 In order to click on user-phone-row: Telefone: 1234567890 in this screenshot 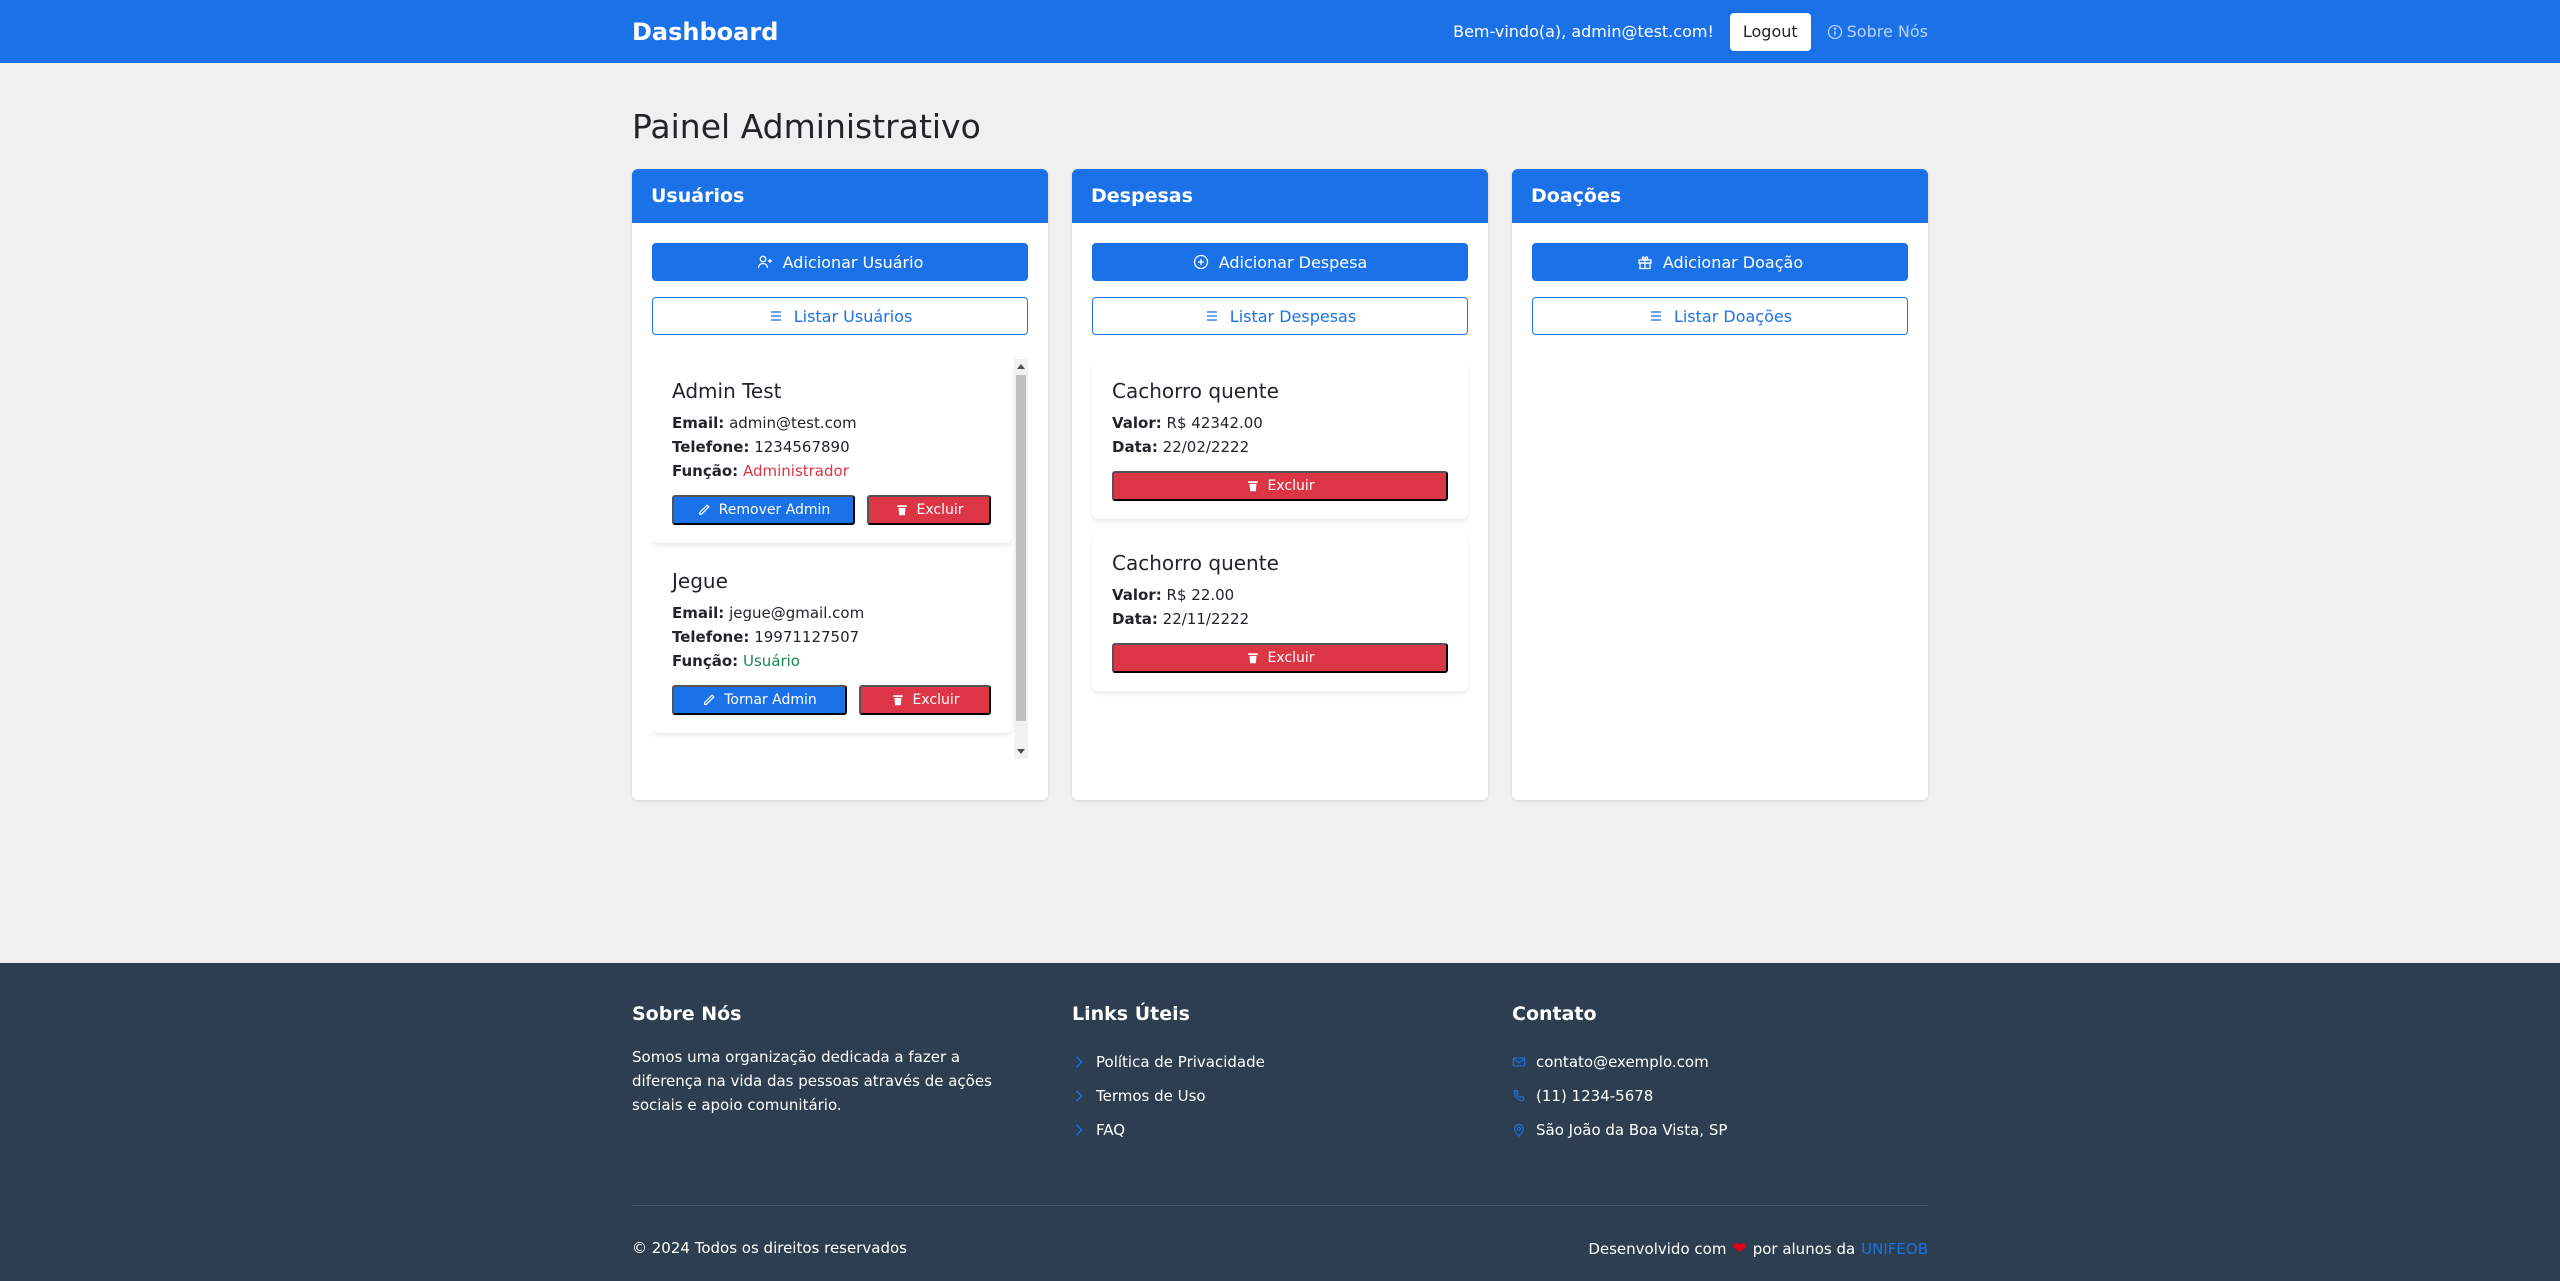, I will do `click(832, 447)`.